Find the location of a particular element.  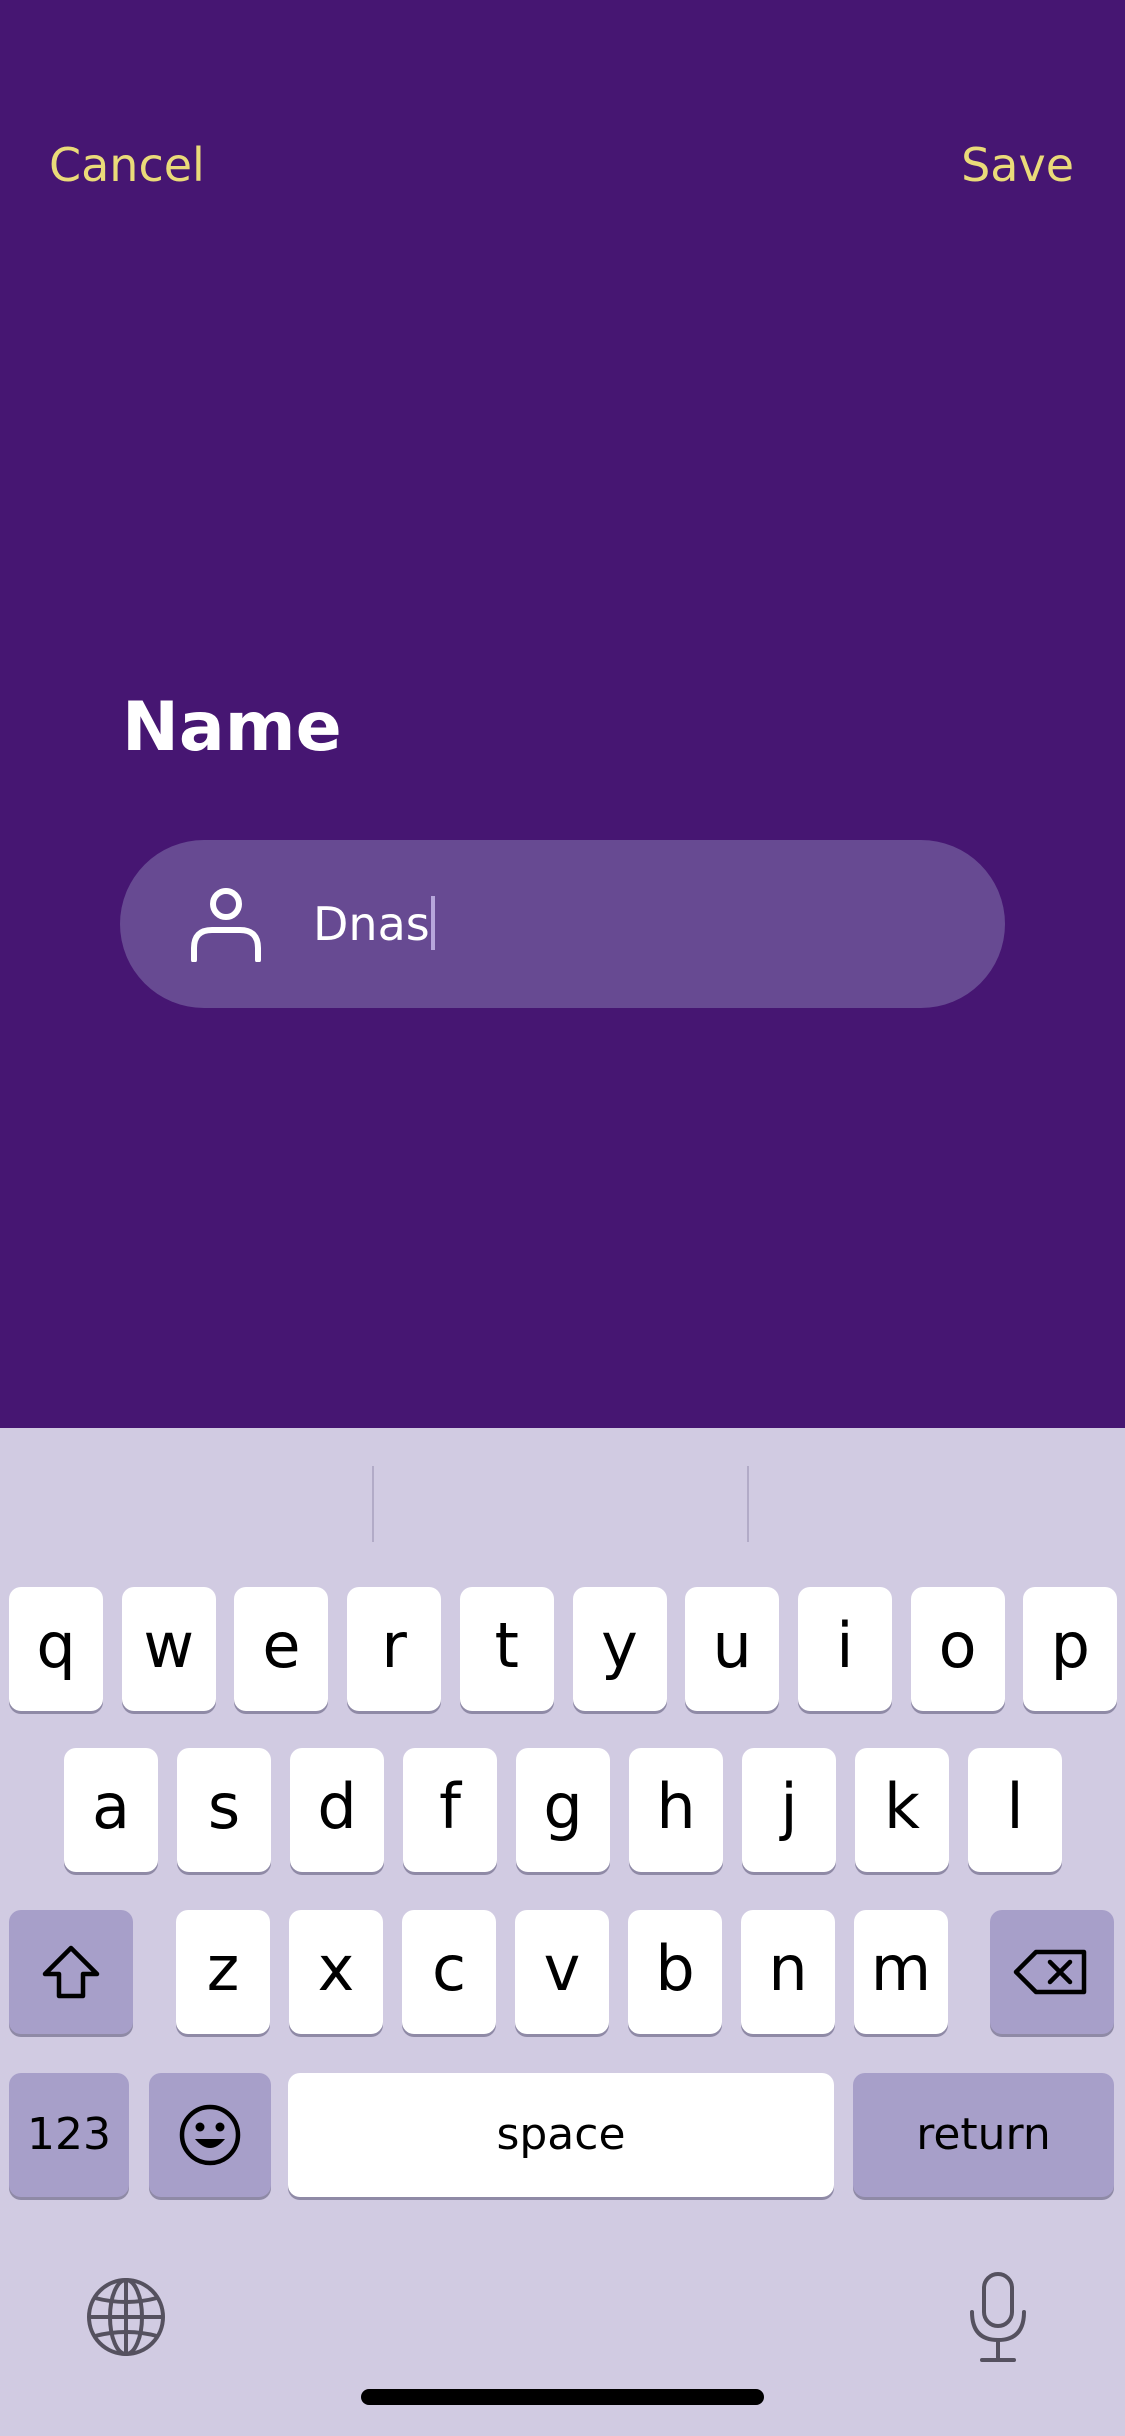

key-g: g is located at coordinates (563, 1810).